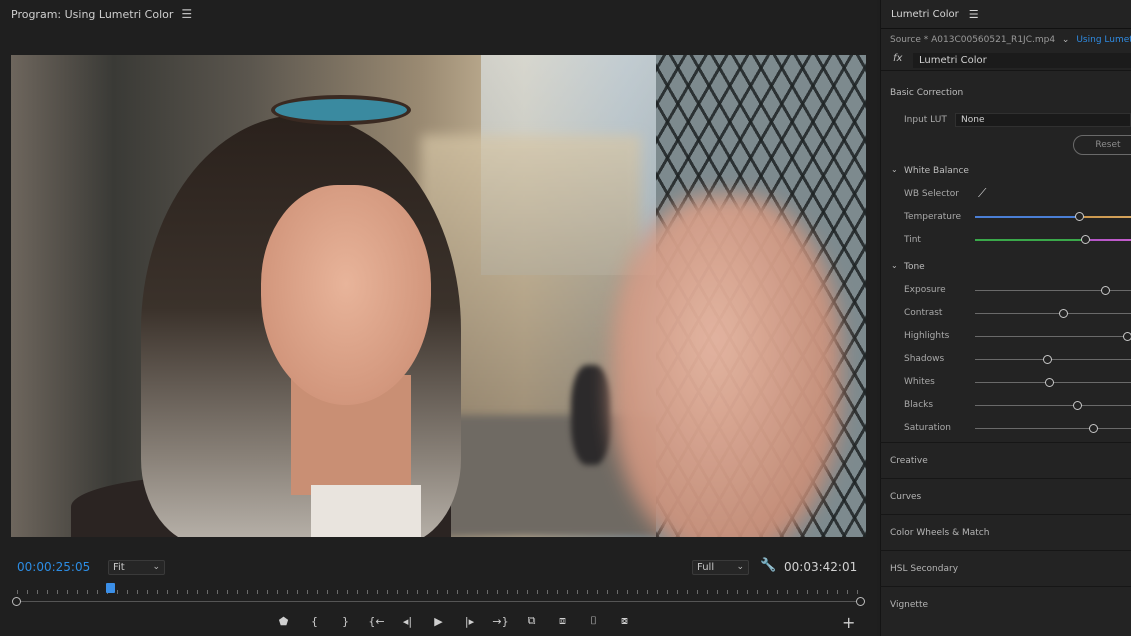 The height and width of the screenshot is (636, 1131). I want to click on shadows-slider, so click(1053, 359).